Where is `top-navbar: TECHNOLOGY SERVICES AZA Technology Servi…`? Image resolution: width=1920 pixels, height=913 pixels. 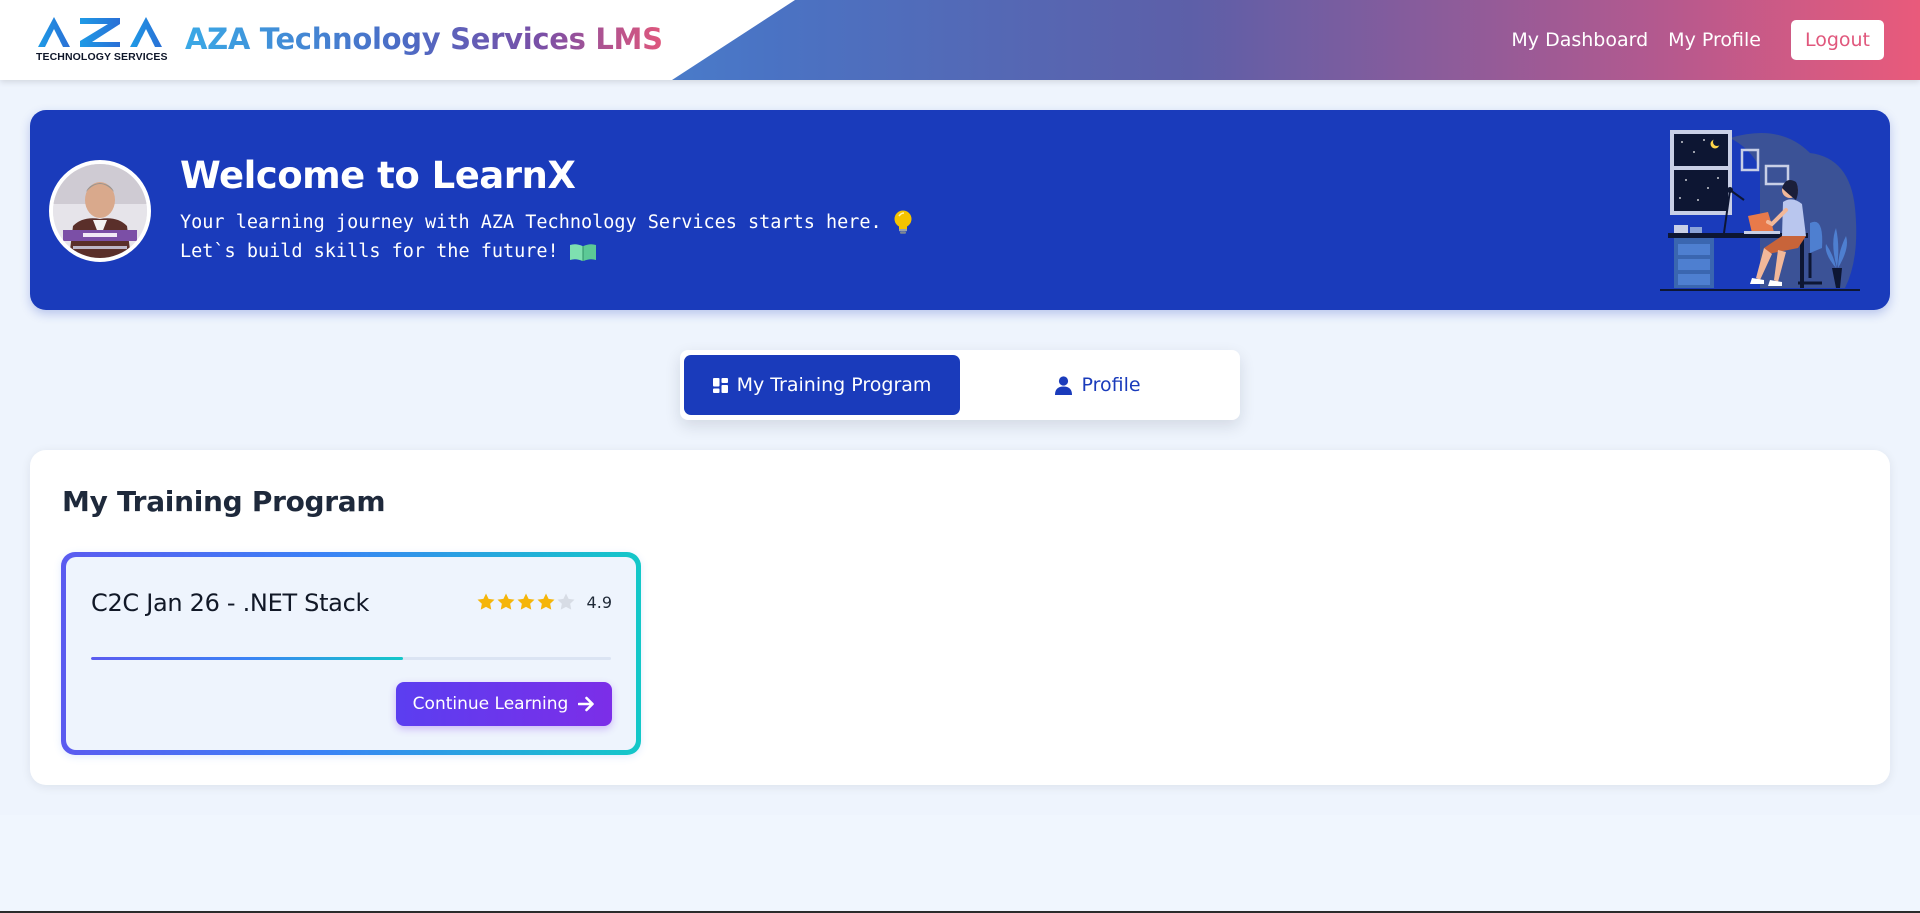 top-navbar: TECHNOLOGY SERVICES AZA Technology Servi… is located at coordinates (960, 40).